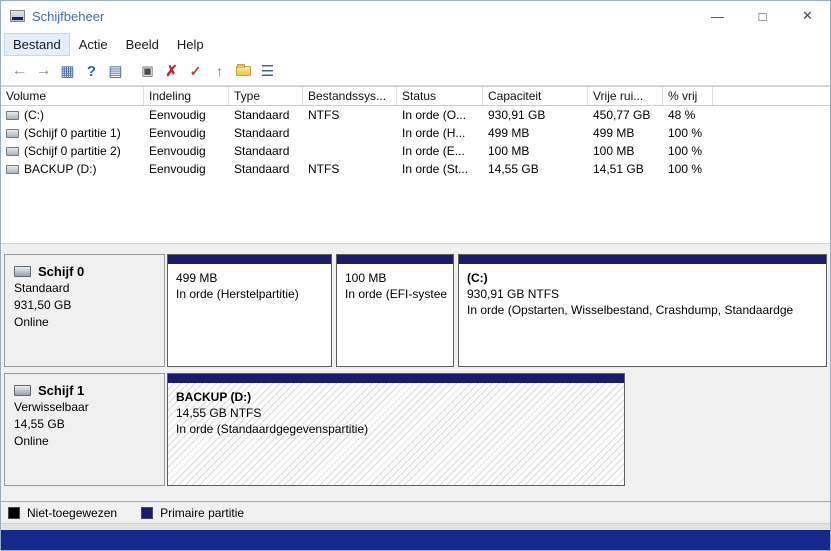 The height and width of the screenshot is (551, 831). I want to click on partition-state: In orde (EFI-systee, so click(396, 294).